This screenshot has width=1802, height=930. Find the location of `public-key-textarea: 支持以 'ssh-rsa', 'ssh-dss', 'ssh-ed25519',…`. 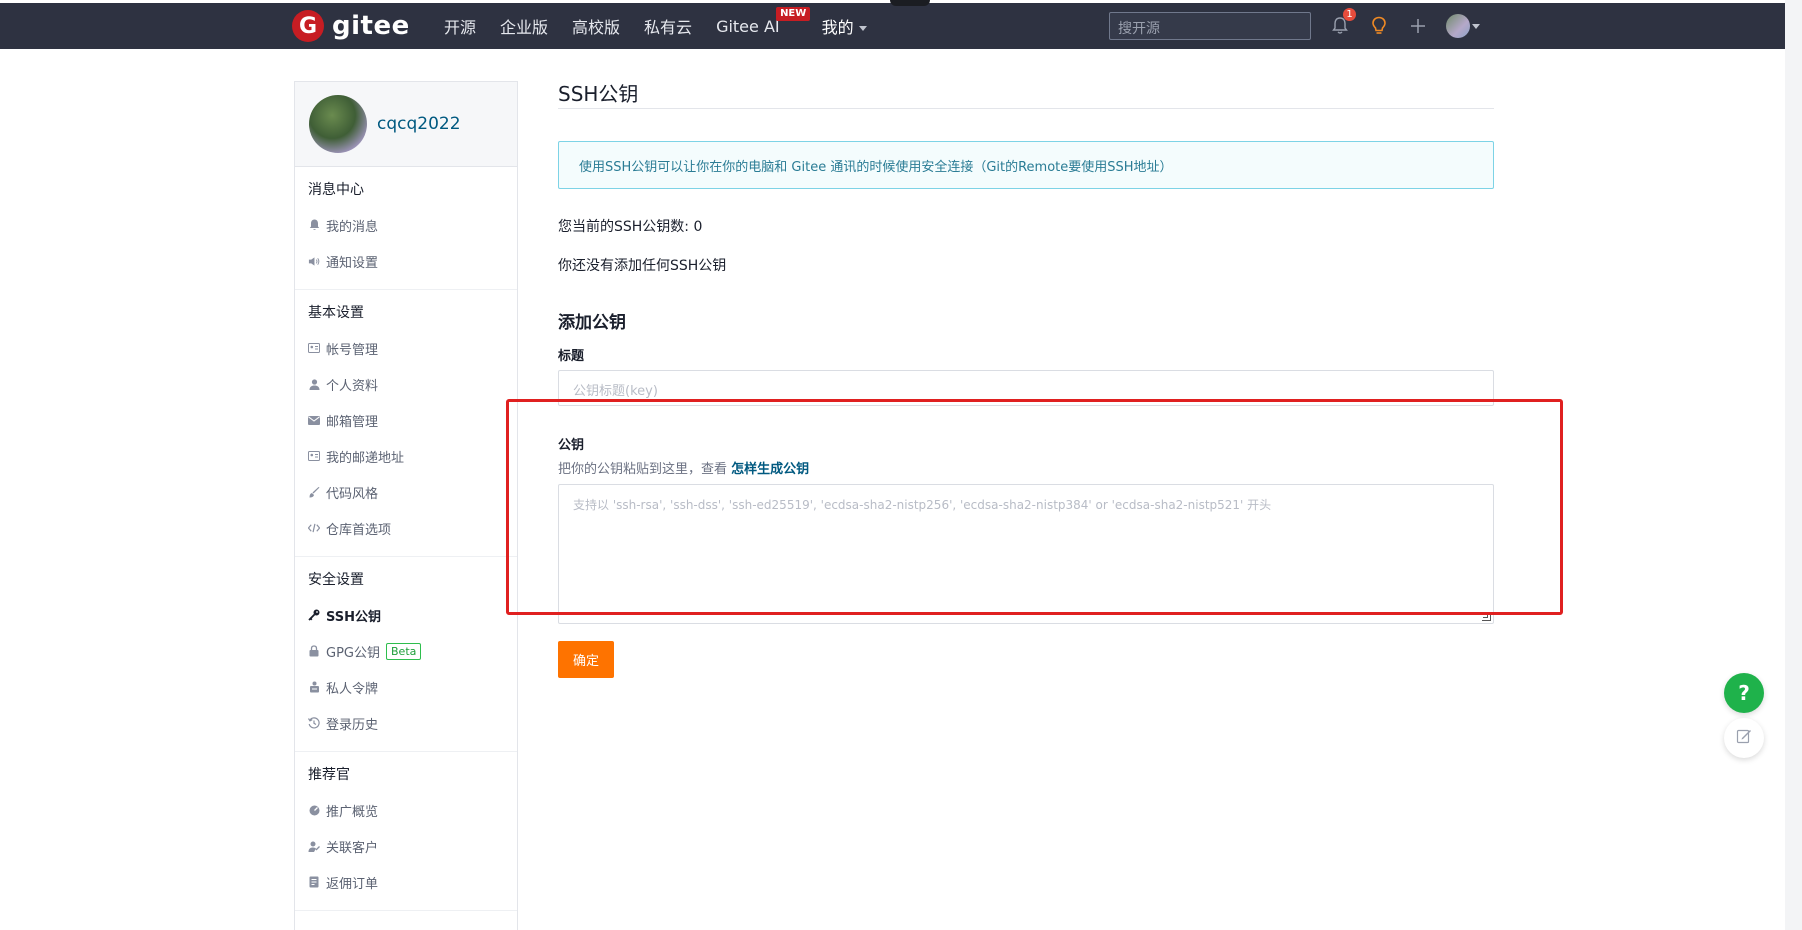

public-key-textarea: 支持以 'ssh-rsa', 'ssh-dss', 'ssh-ed25519',… is located at coordinates (1026, 554).